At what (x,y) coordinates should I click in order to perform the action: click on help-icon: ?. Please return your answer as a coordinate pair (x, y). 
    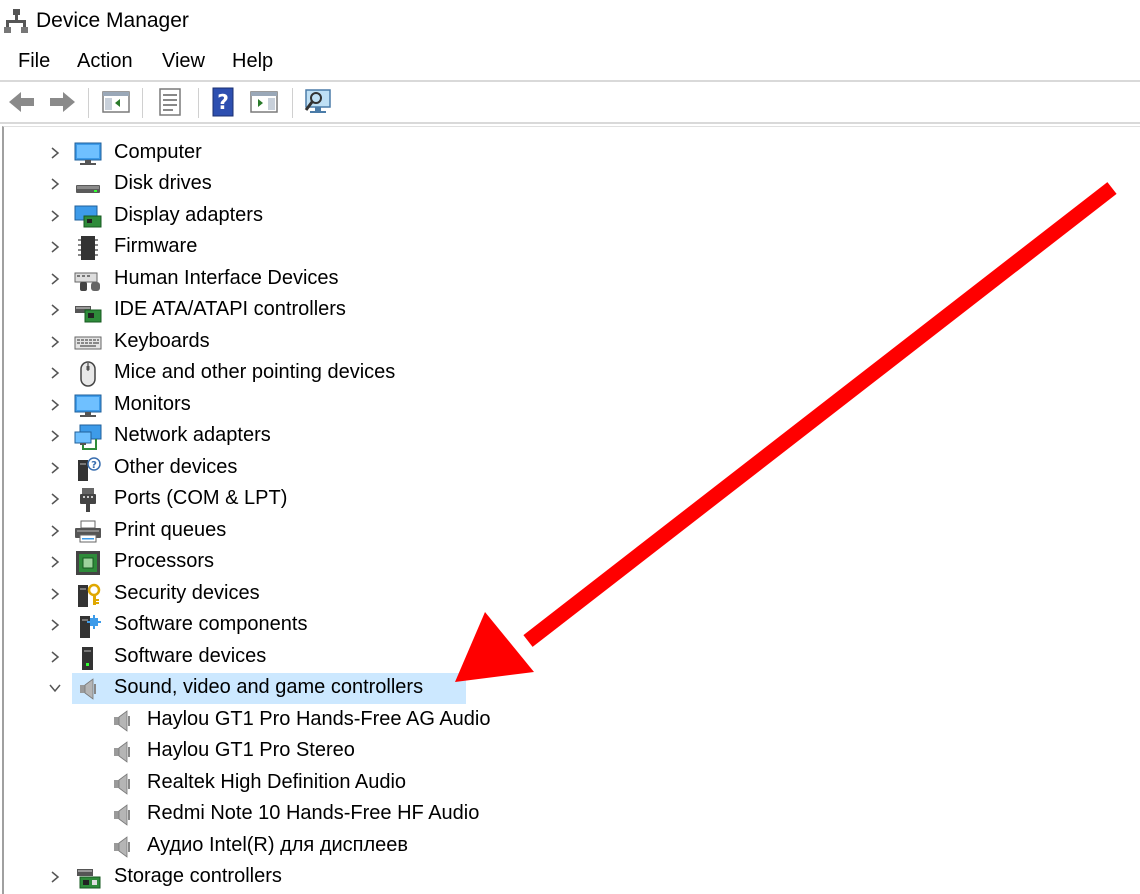
    Looking at the image, I should click on (224, 102).